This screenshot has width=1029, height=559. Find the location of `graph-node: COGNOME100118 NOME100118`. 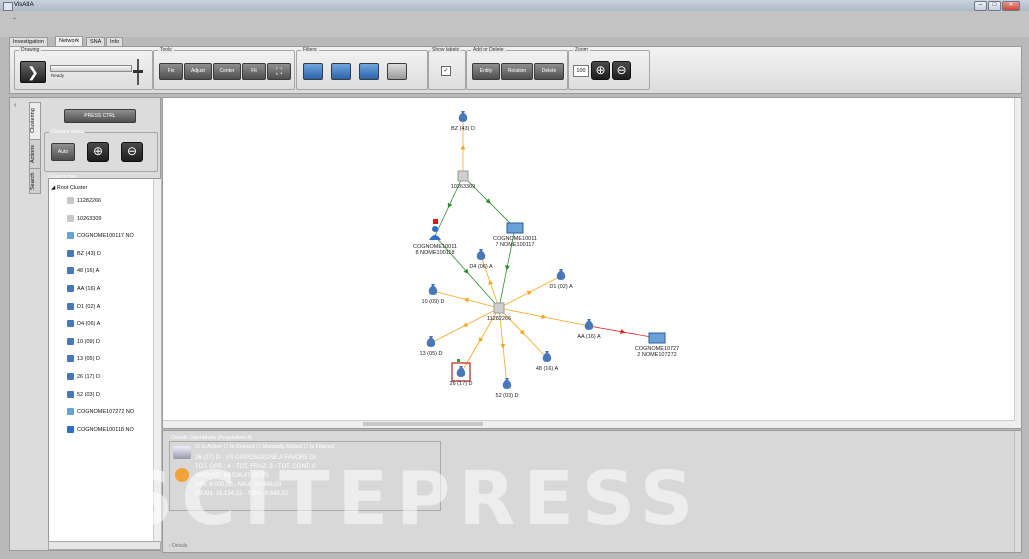

graph-node: COGNOME100118 NOME100118 is located at coordinates (435, 237).